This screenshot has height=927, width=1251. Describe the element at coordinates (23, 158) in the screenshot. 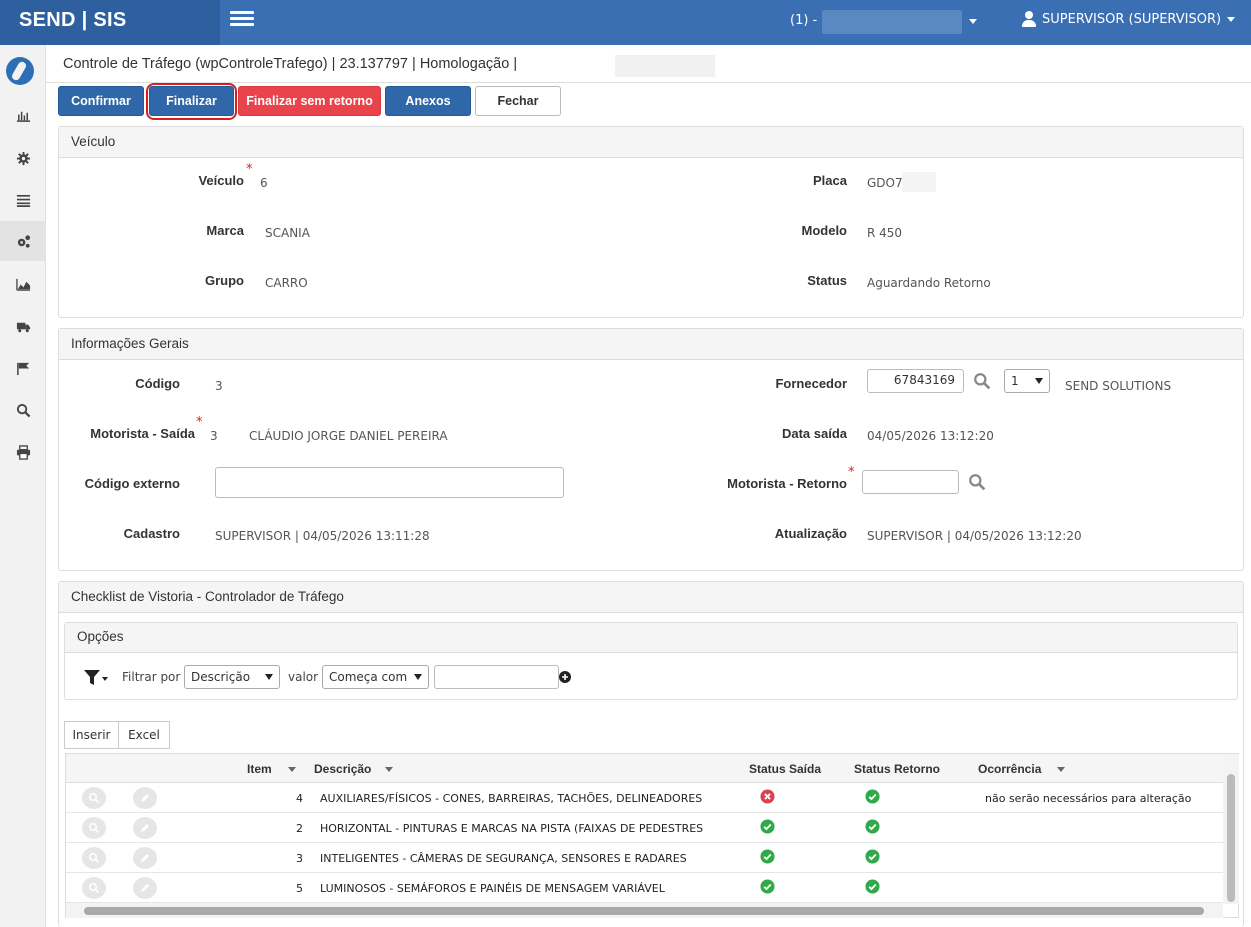

I see `gear-icon` at that location.